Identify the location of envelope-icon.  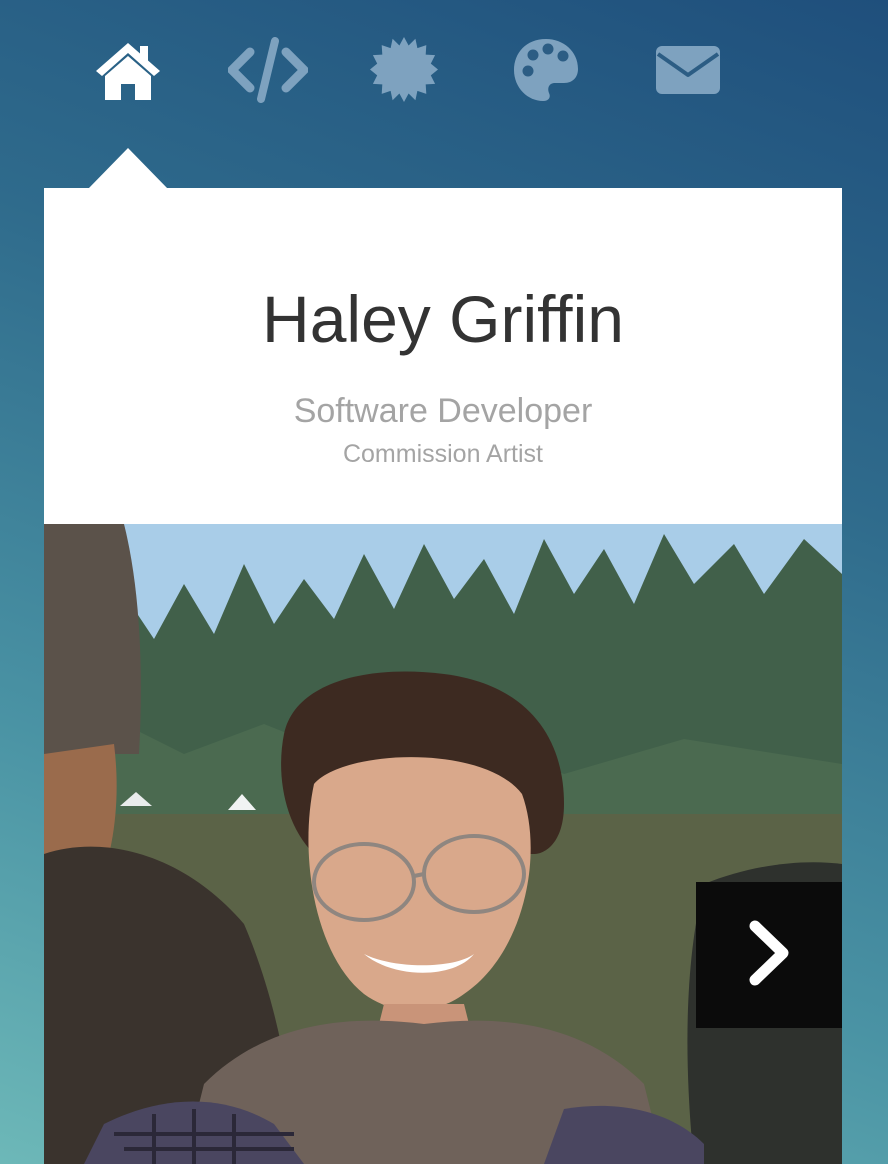
(688, 70).